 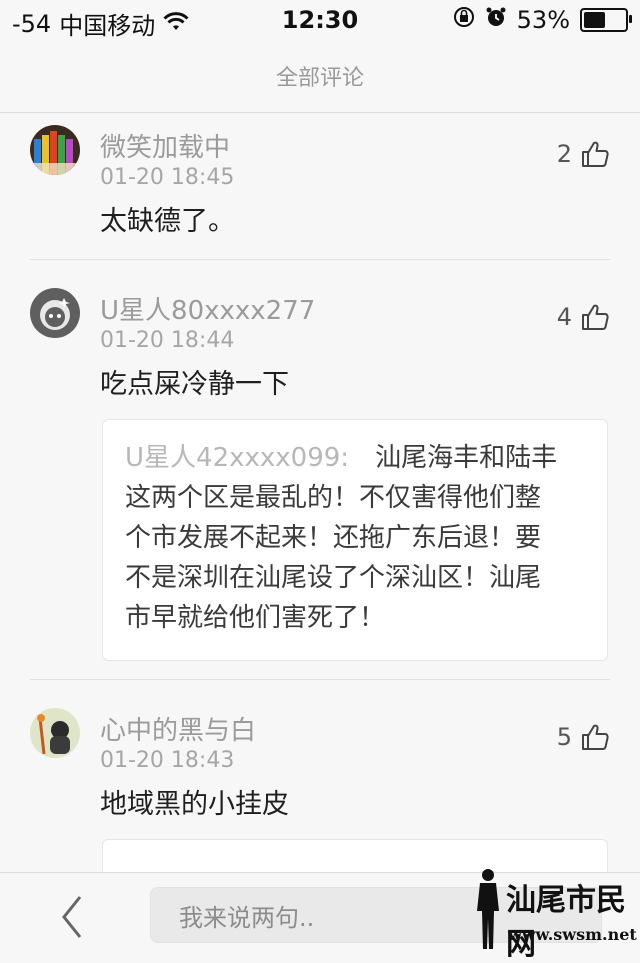 What do you see at coordinates (237, 458) in the screenshot?
I see `quote-author: U星人42xxxx099:` at bounding box center [237, 458].